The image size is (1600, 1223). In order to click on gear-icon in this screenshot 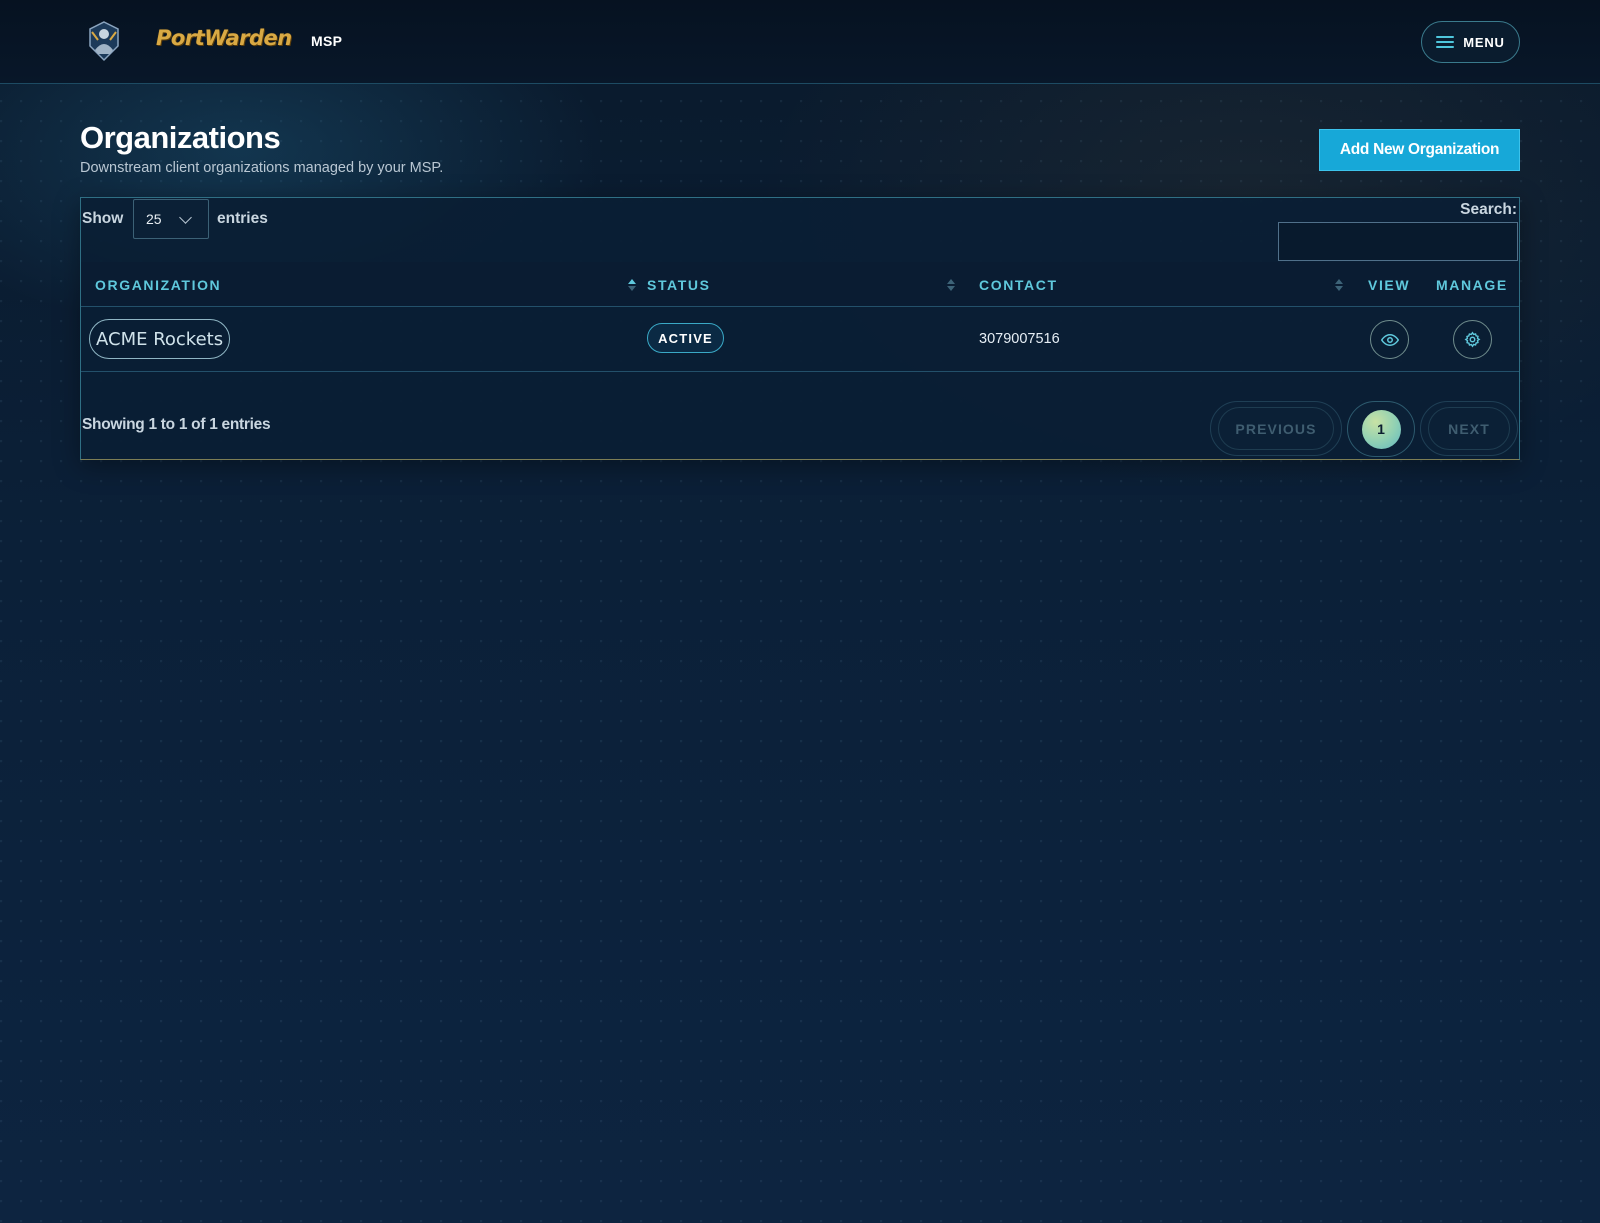, I will do `click(1472, 339)`.